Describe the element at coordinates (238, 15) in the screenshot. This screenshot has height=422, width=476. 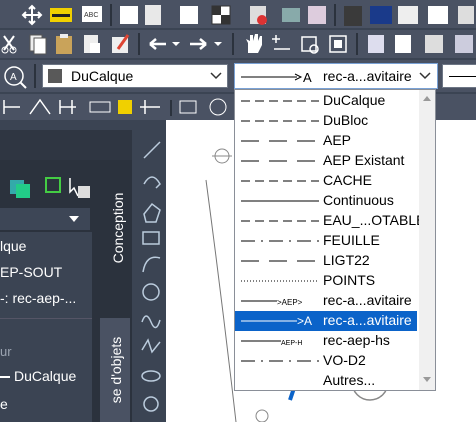
I see `toolbar-row1-icons: ABC` at that location.